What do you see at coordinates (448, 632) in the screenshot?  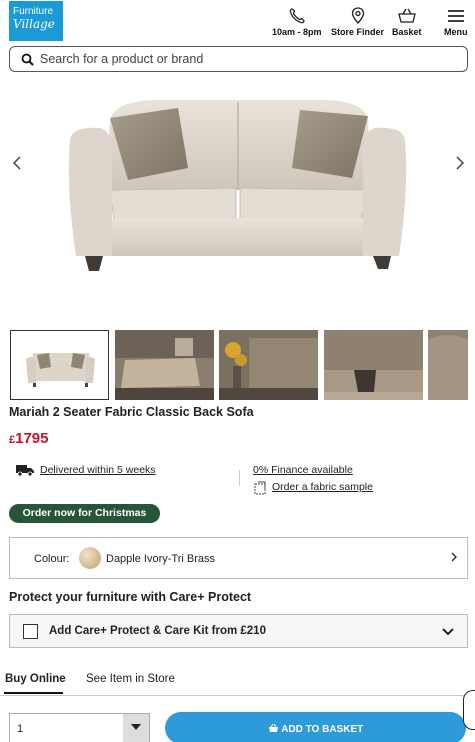 I see `chevron-down-icon` at bounding box center [448, 632].